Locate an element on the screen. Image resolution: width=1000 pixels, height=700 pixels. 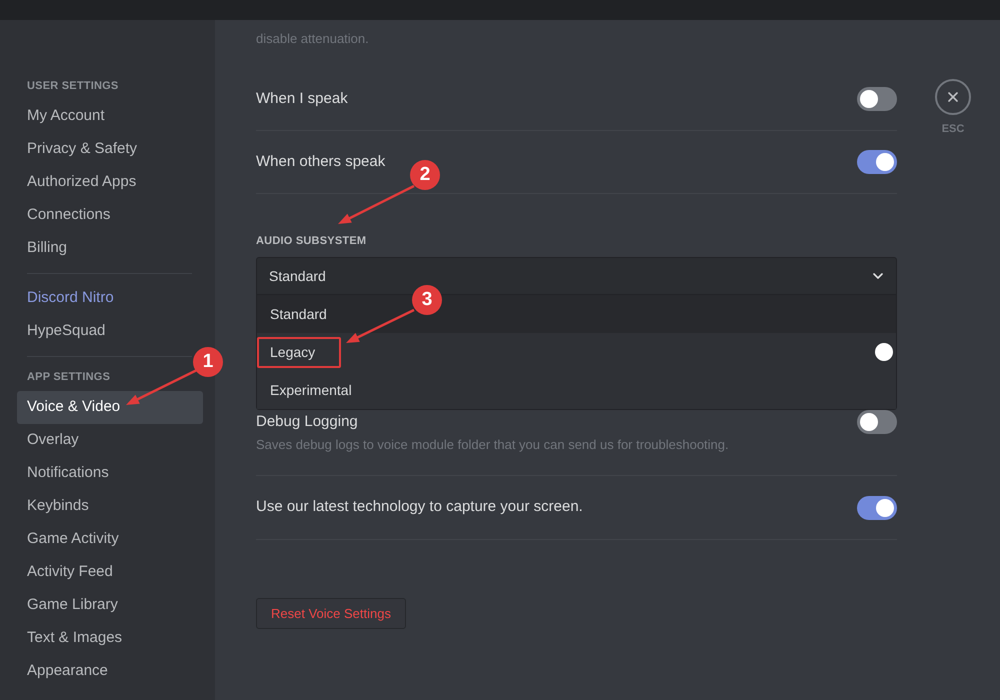
highlight-frame: Legacy is located at coordinates (299, 352).